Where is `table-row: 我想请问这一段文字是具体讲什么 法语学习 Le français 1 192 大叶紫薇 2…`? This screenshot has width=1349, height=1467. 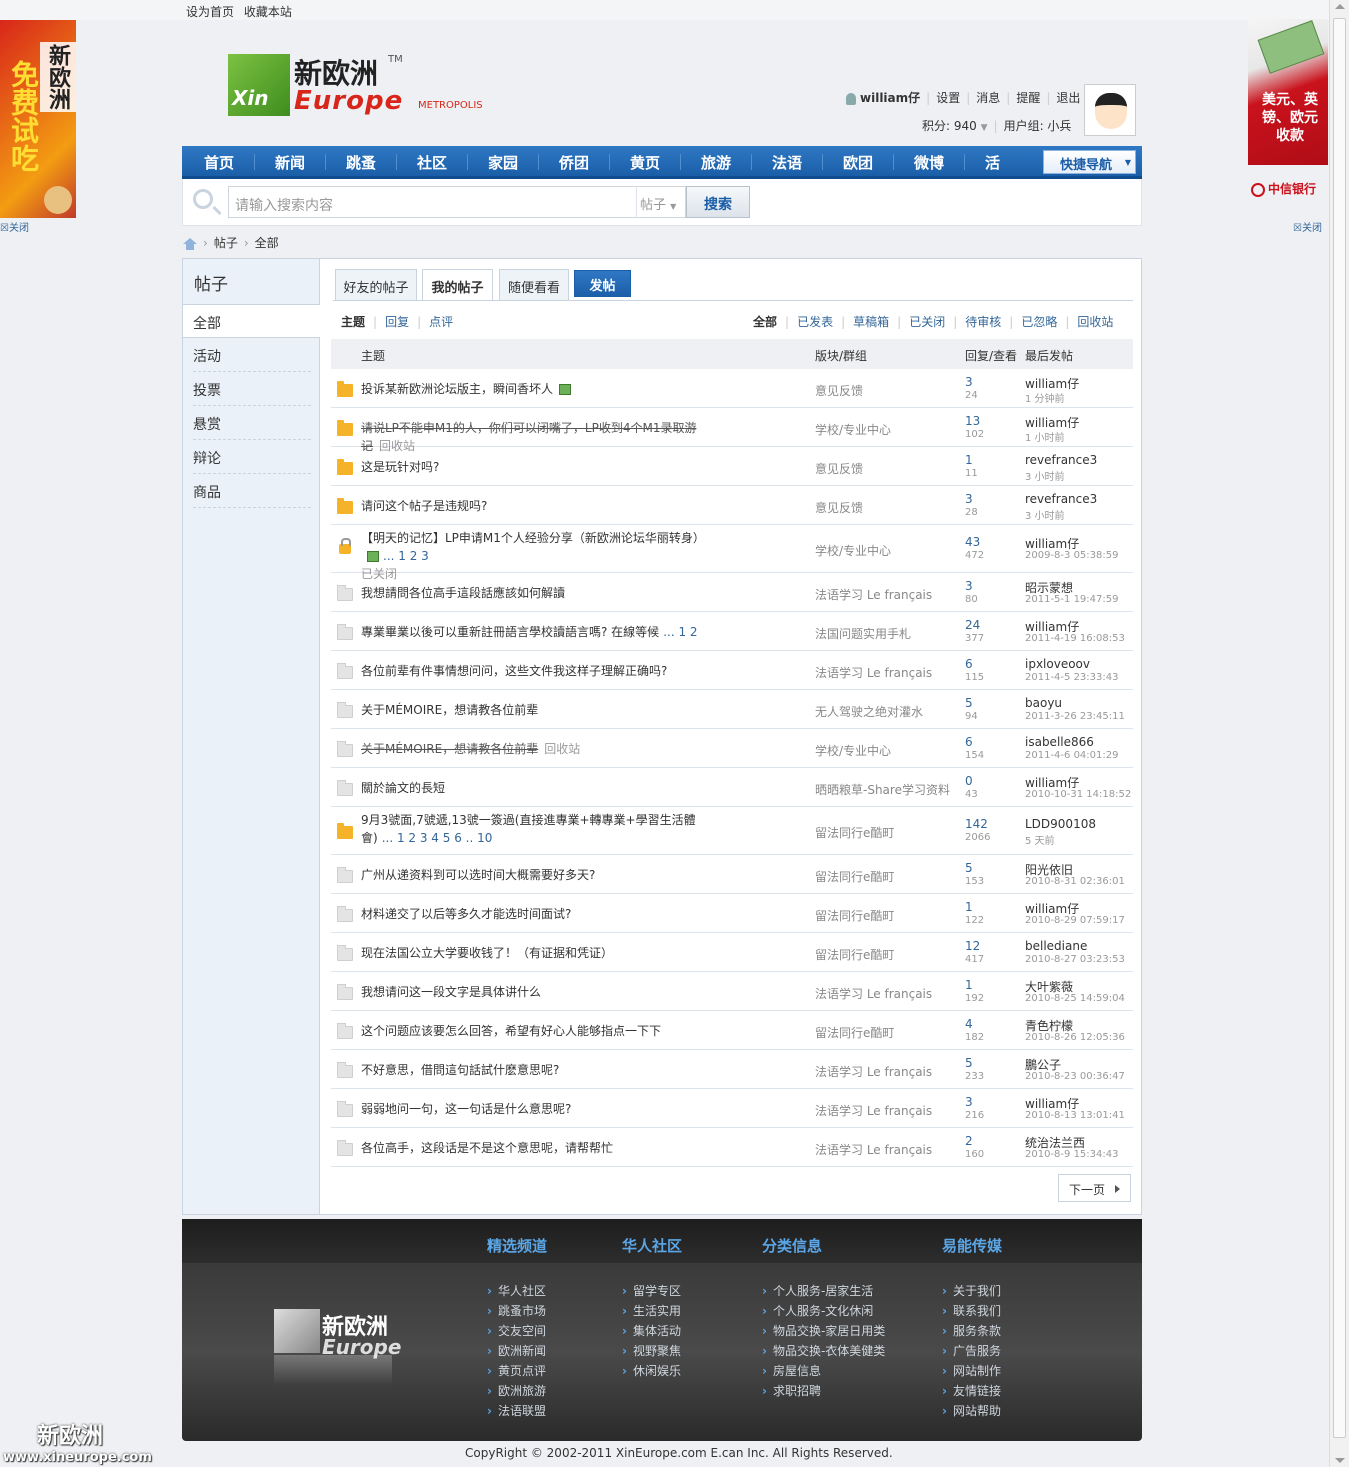
table-row: 我想请问这一段文字是具体讲什么 法语学习 Le français 1 192 大叶紫薇 2… is located at coordinates (732, 991).